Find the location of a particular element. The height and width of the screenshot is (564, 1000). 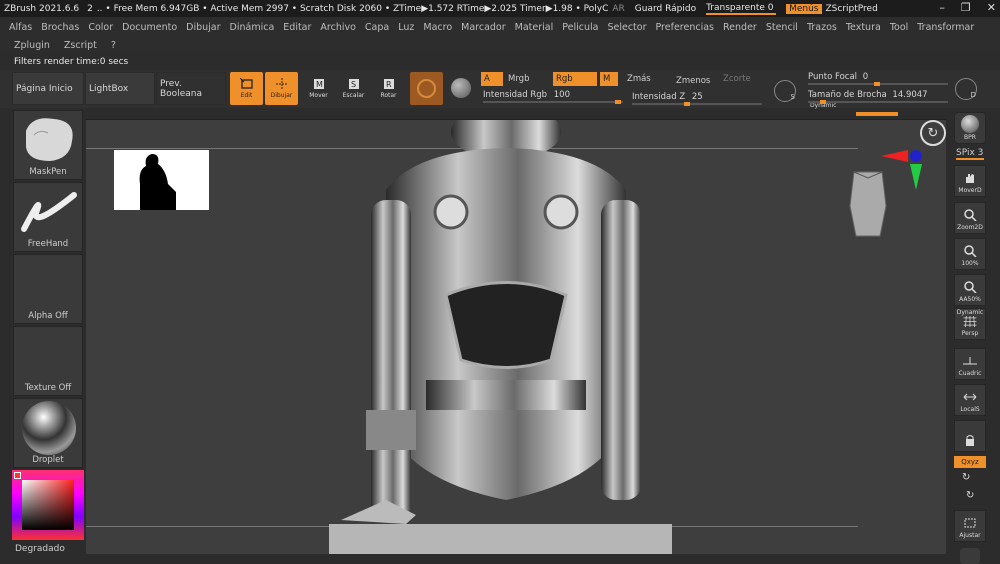

scale-button: S Escalar is located at coordinates (353, 88).